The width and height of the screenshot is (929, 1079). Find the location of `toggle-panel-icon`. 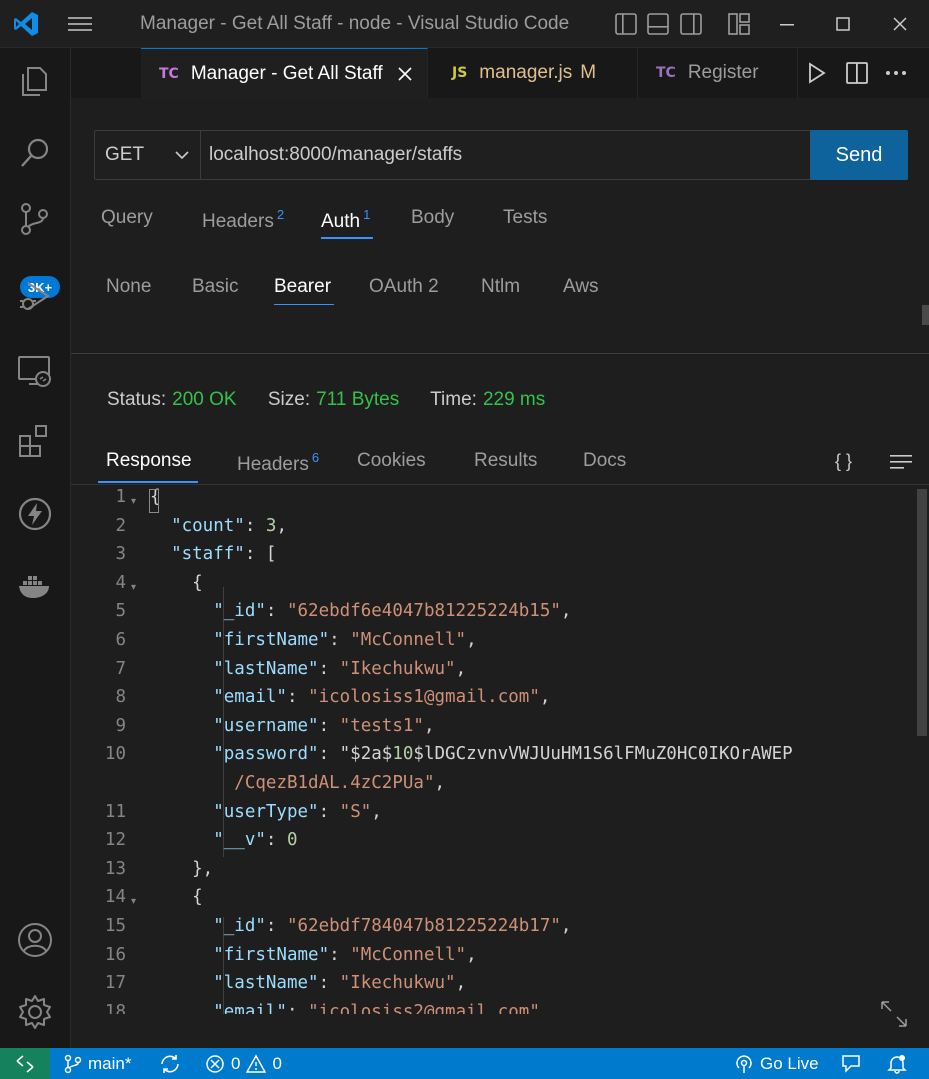

toggle-panel-icon is located at coordinates (658, 24).